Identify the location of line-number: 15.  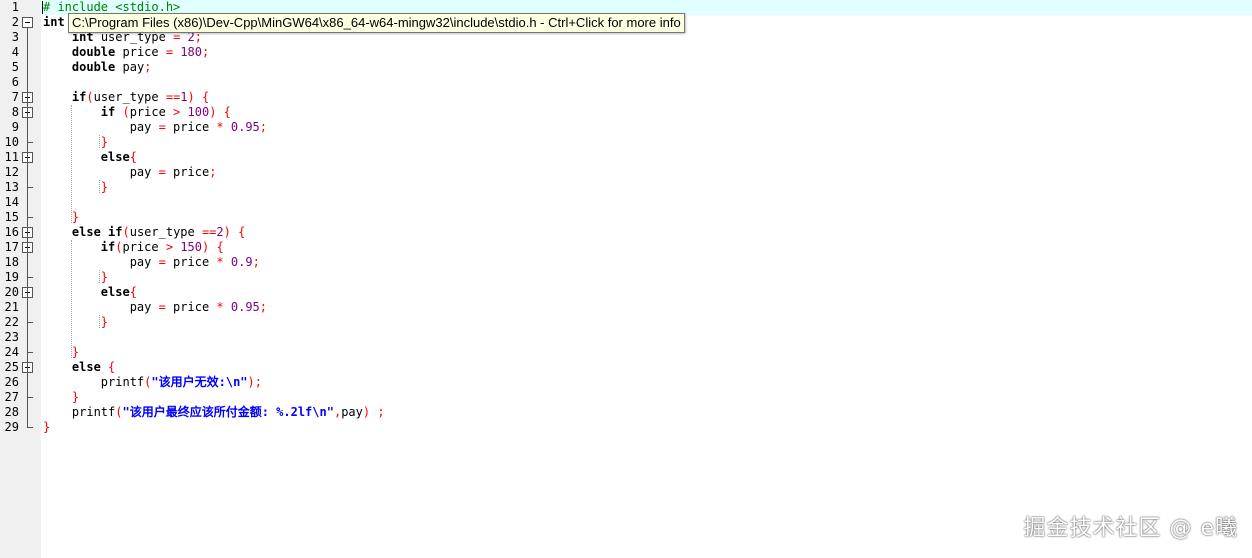
(9, 217).